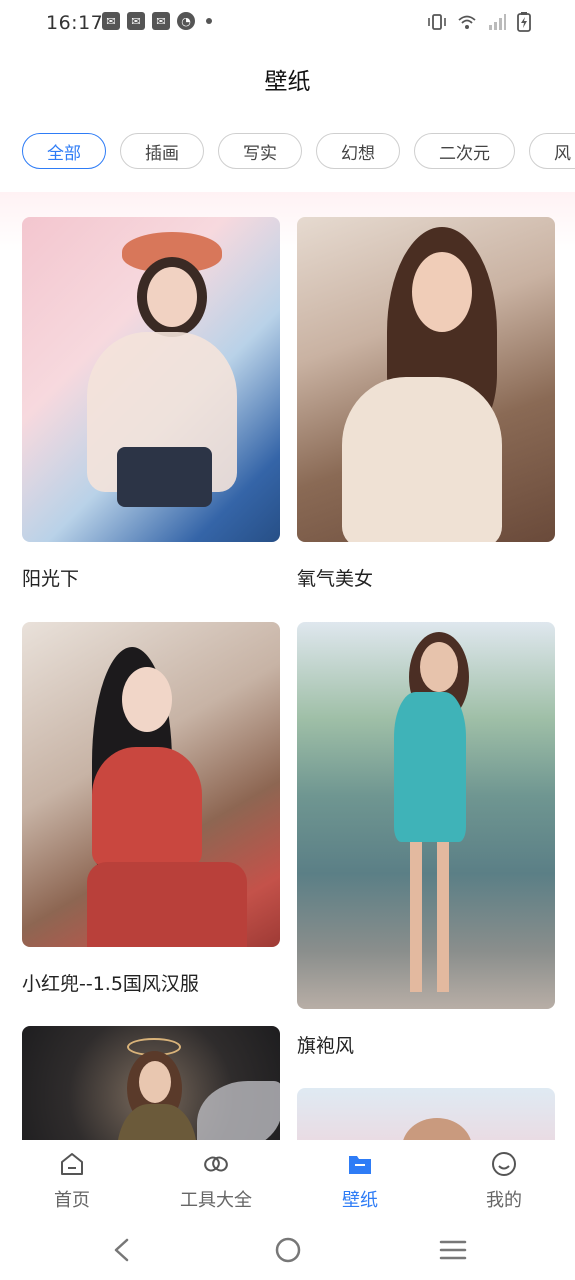  Describe the element at coordinates (504, 1164) in the screenshot. I see `smiley-icon` at that location.